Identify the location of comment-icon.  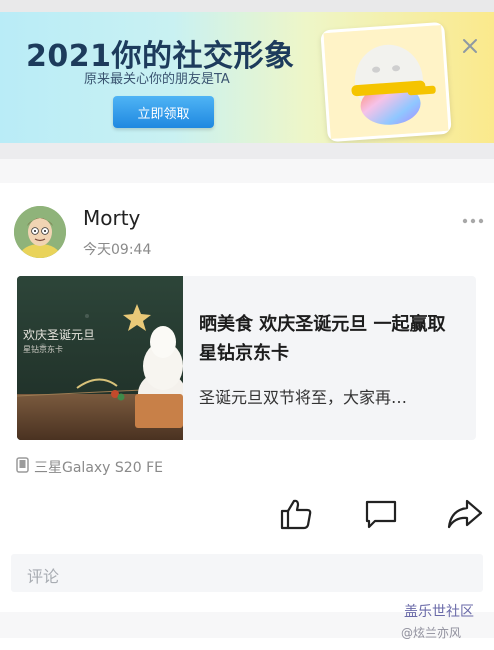
(381, 517).